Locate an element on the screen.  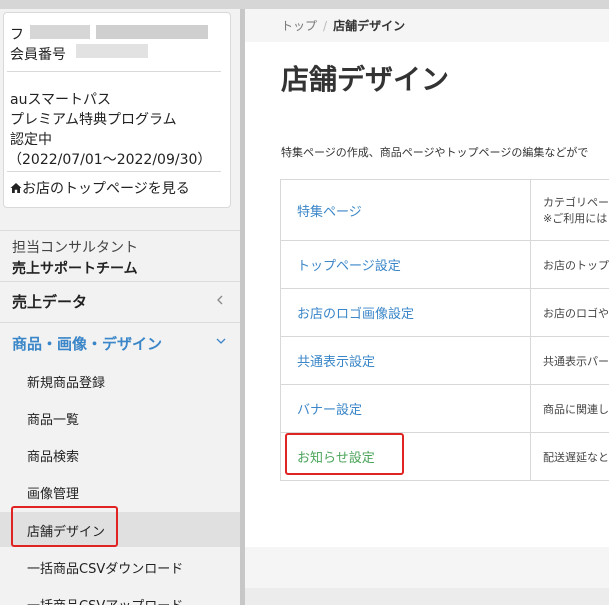
table-row: バナー設定 商品に関連し is located at coordinates (445, 409).